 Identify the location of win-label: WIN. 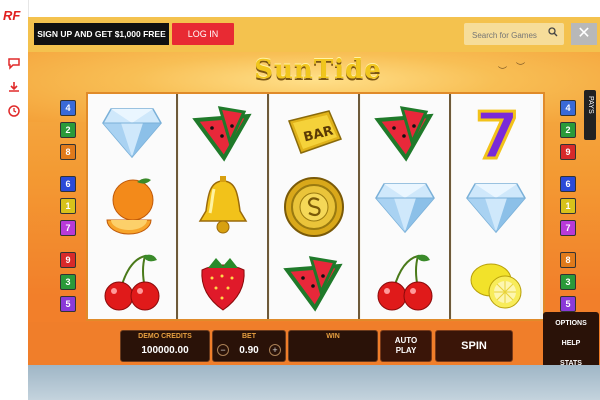
(333, 336).